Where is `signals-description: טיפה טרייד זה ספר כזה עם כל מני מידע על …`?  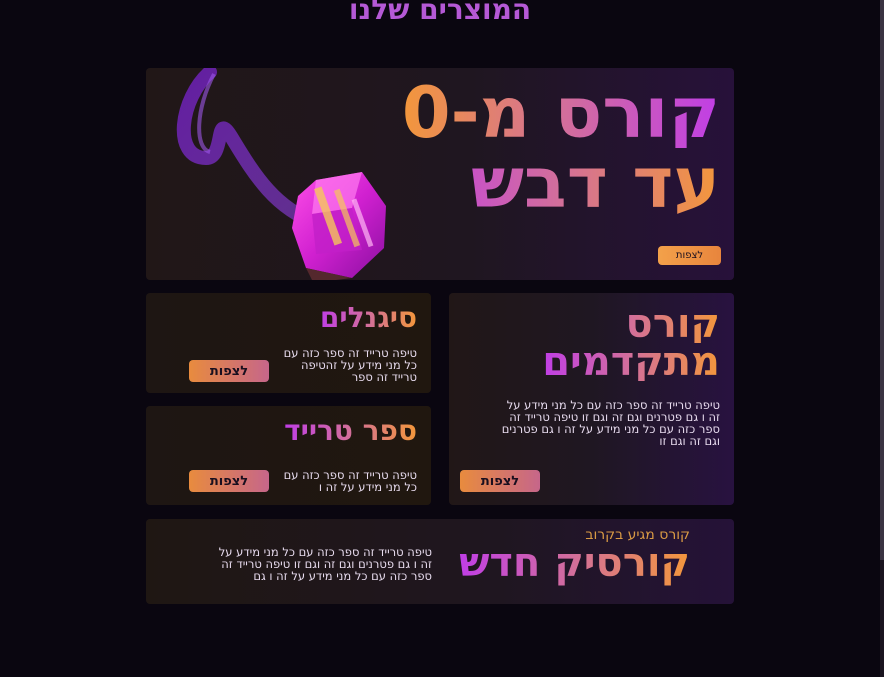
signals-description: טיפה טרייד זה ספר כזה עם כל מני מידע על … is located at coordinates (350, 365).